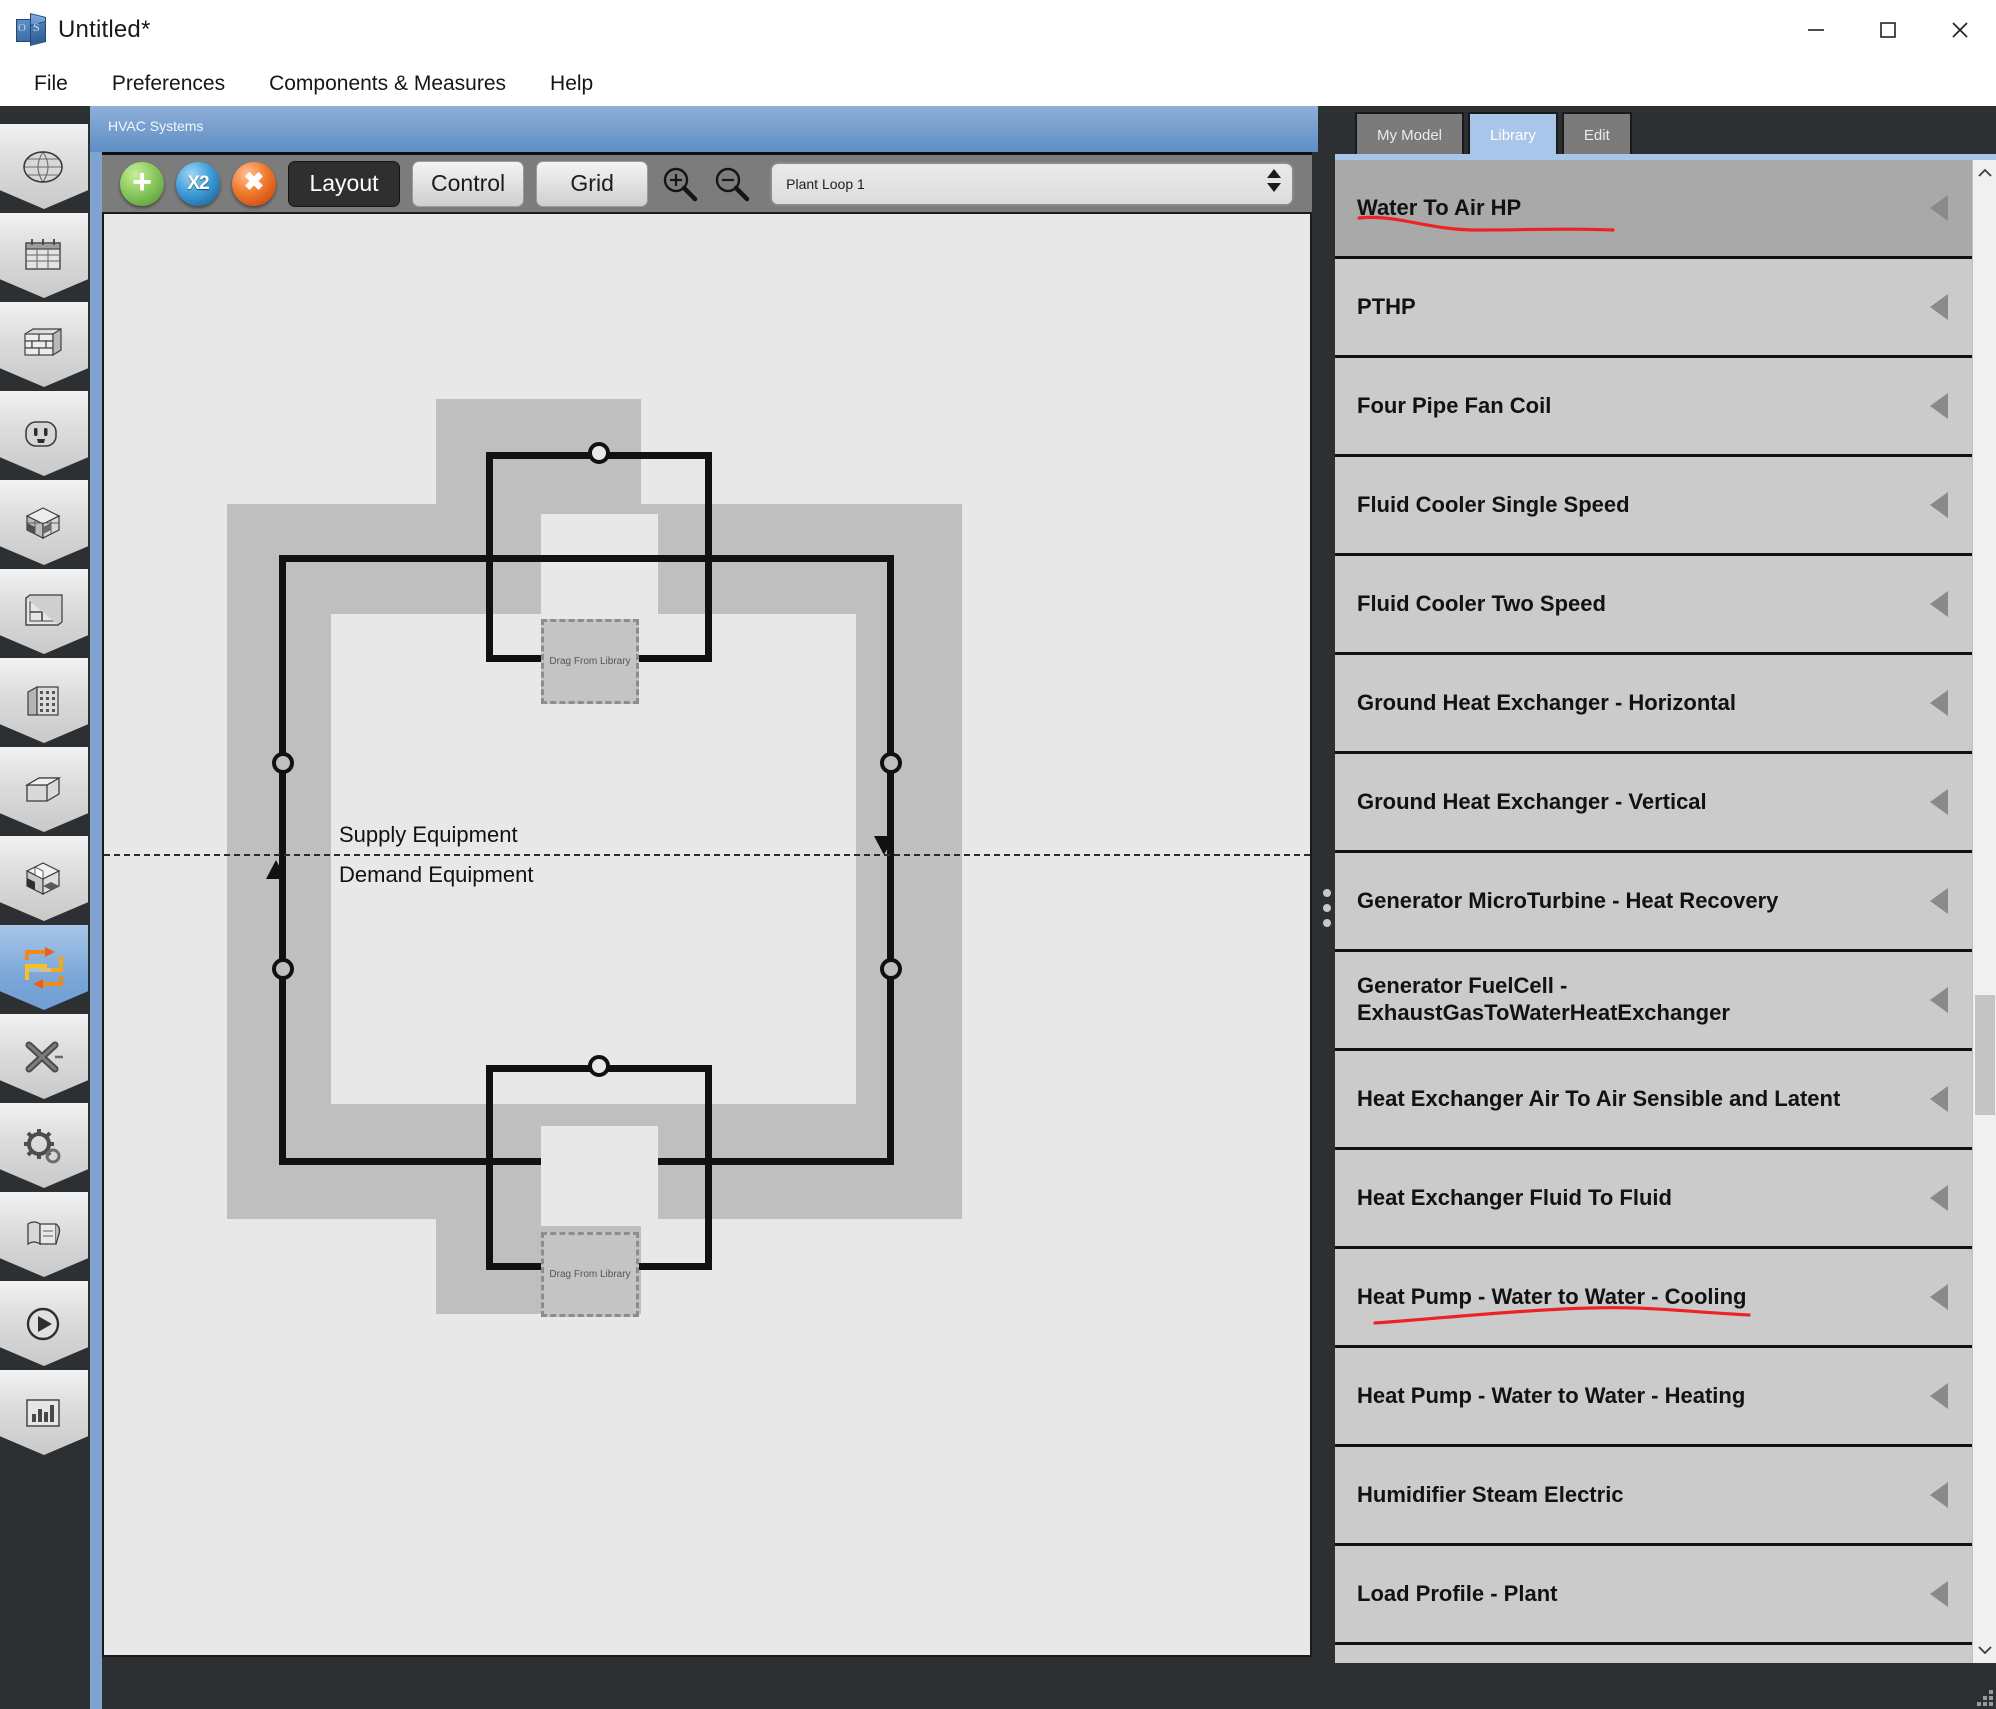 Image resolution: width=1996 pixels, height=1709 pixels. Describe the element at coordinates (1816, 30) in the screenshot. I see `minimize-button` at that location.